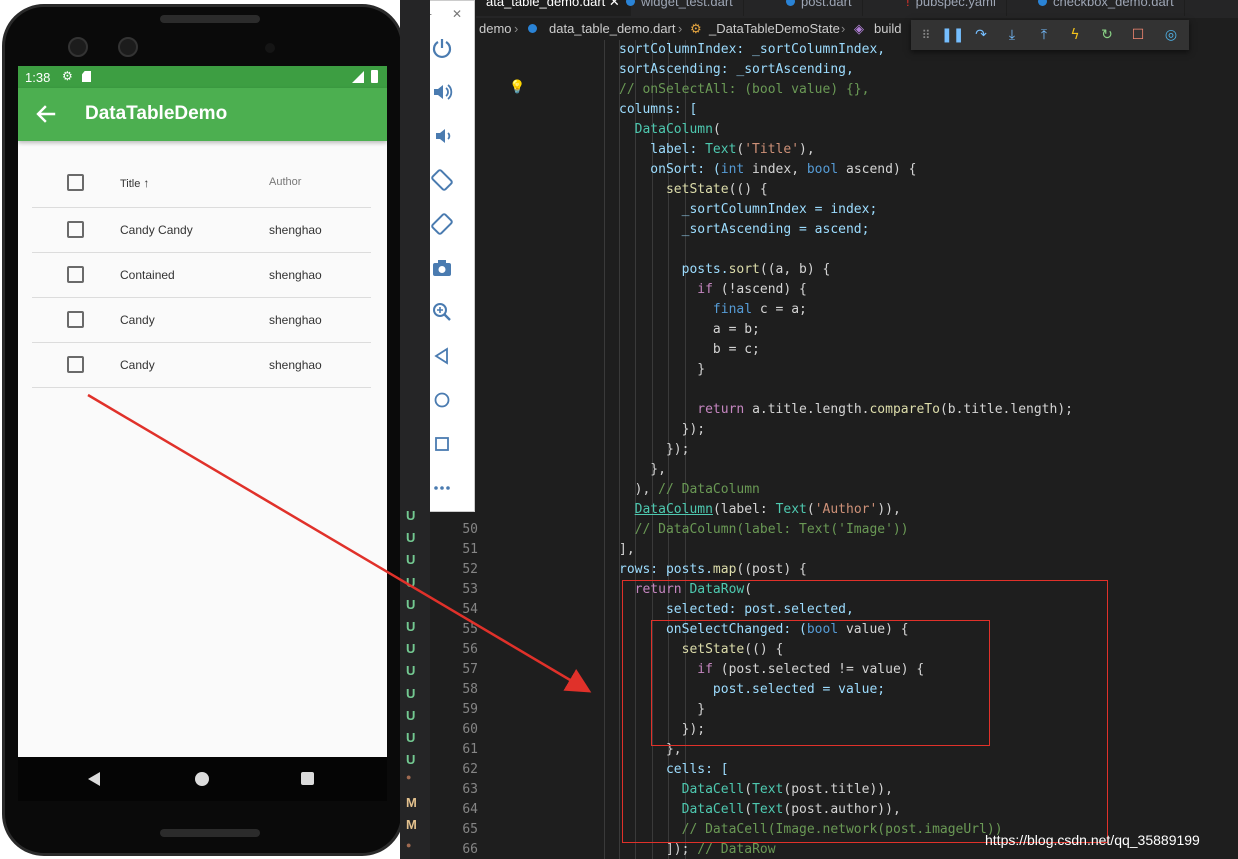 This screenshot has width=1238, height=859. I want to click on tab-widget-test: widget_test.dart, so click(680, 8).